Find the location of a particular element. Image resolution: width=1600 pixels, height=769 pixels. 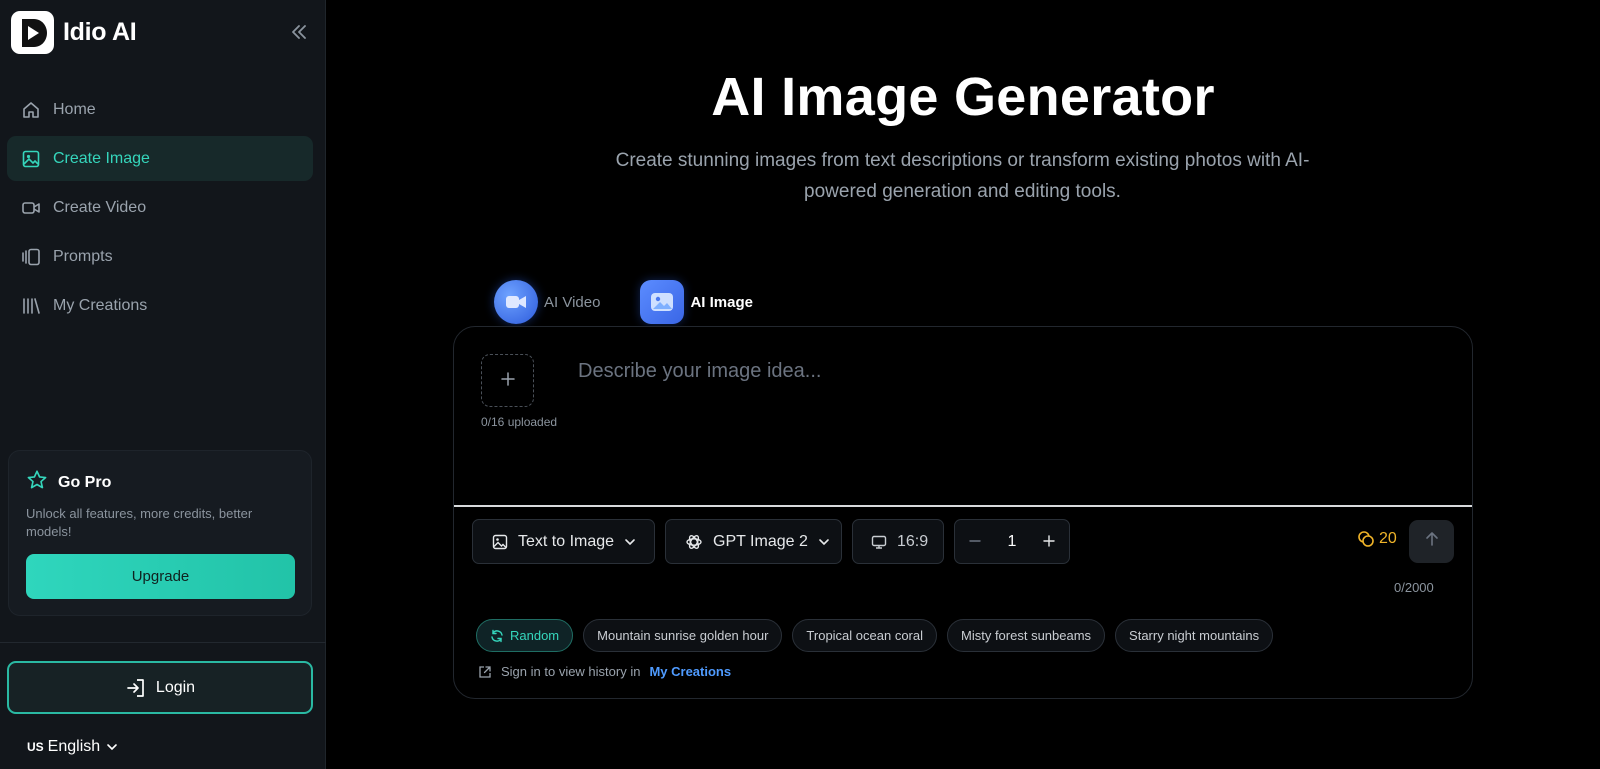

flag-icon: US is located at coordinates (35, 747).